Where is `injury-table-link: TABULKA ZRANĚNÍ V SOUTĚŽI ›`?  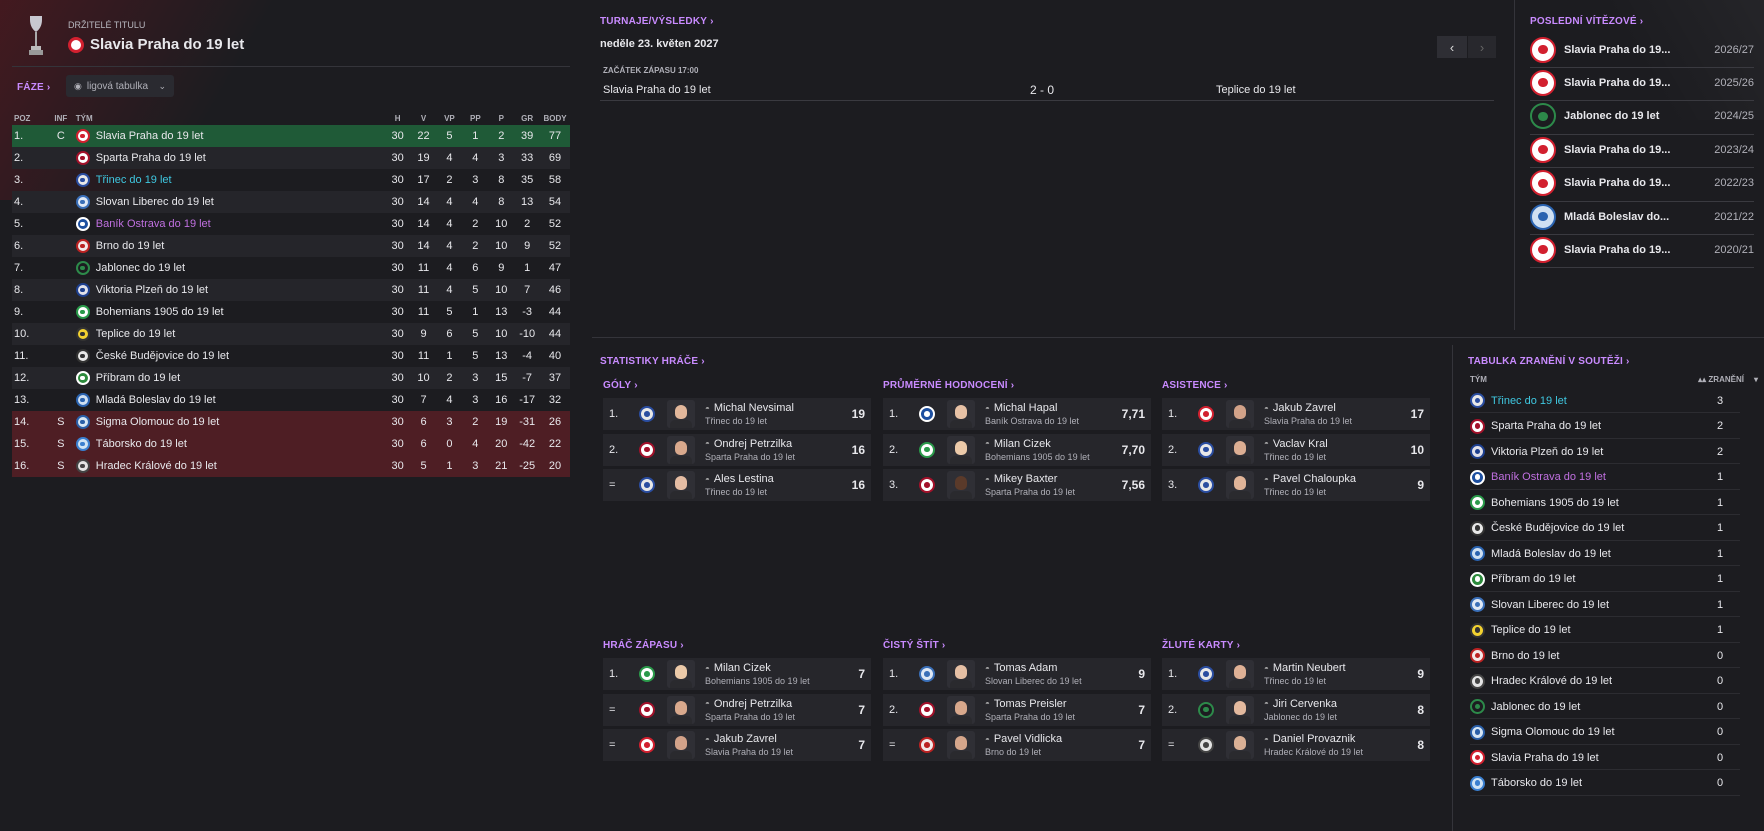
injury-table-link: TABULKA ZRANĚNÍ V SOUTĚŽI › is located at coordinates (1549, 361).